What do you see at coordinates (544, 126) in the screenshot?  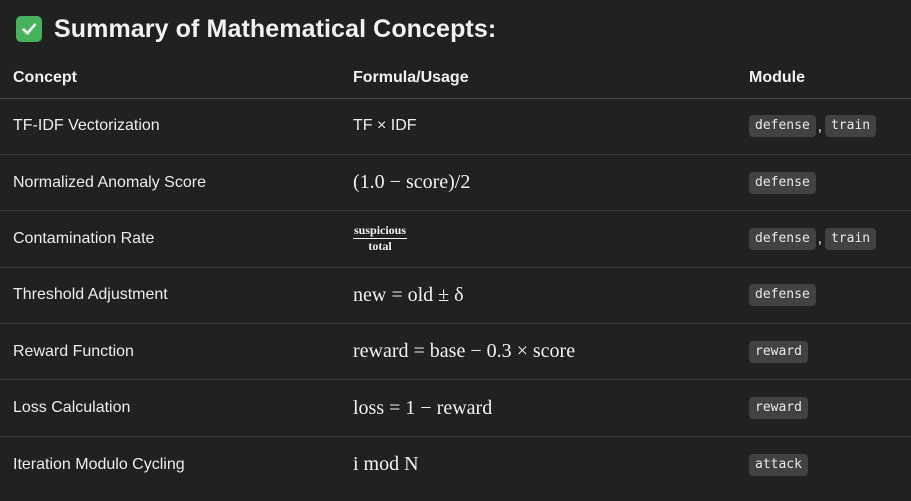 I see `formula-cell: TF × IDF` at bounding box center [544, 126].